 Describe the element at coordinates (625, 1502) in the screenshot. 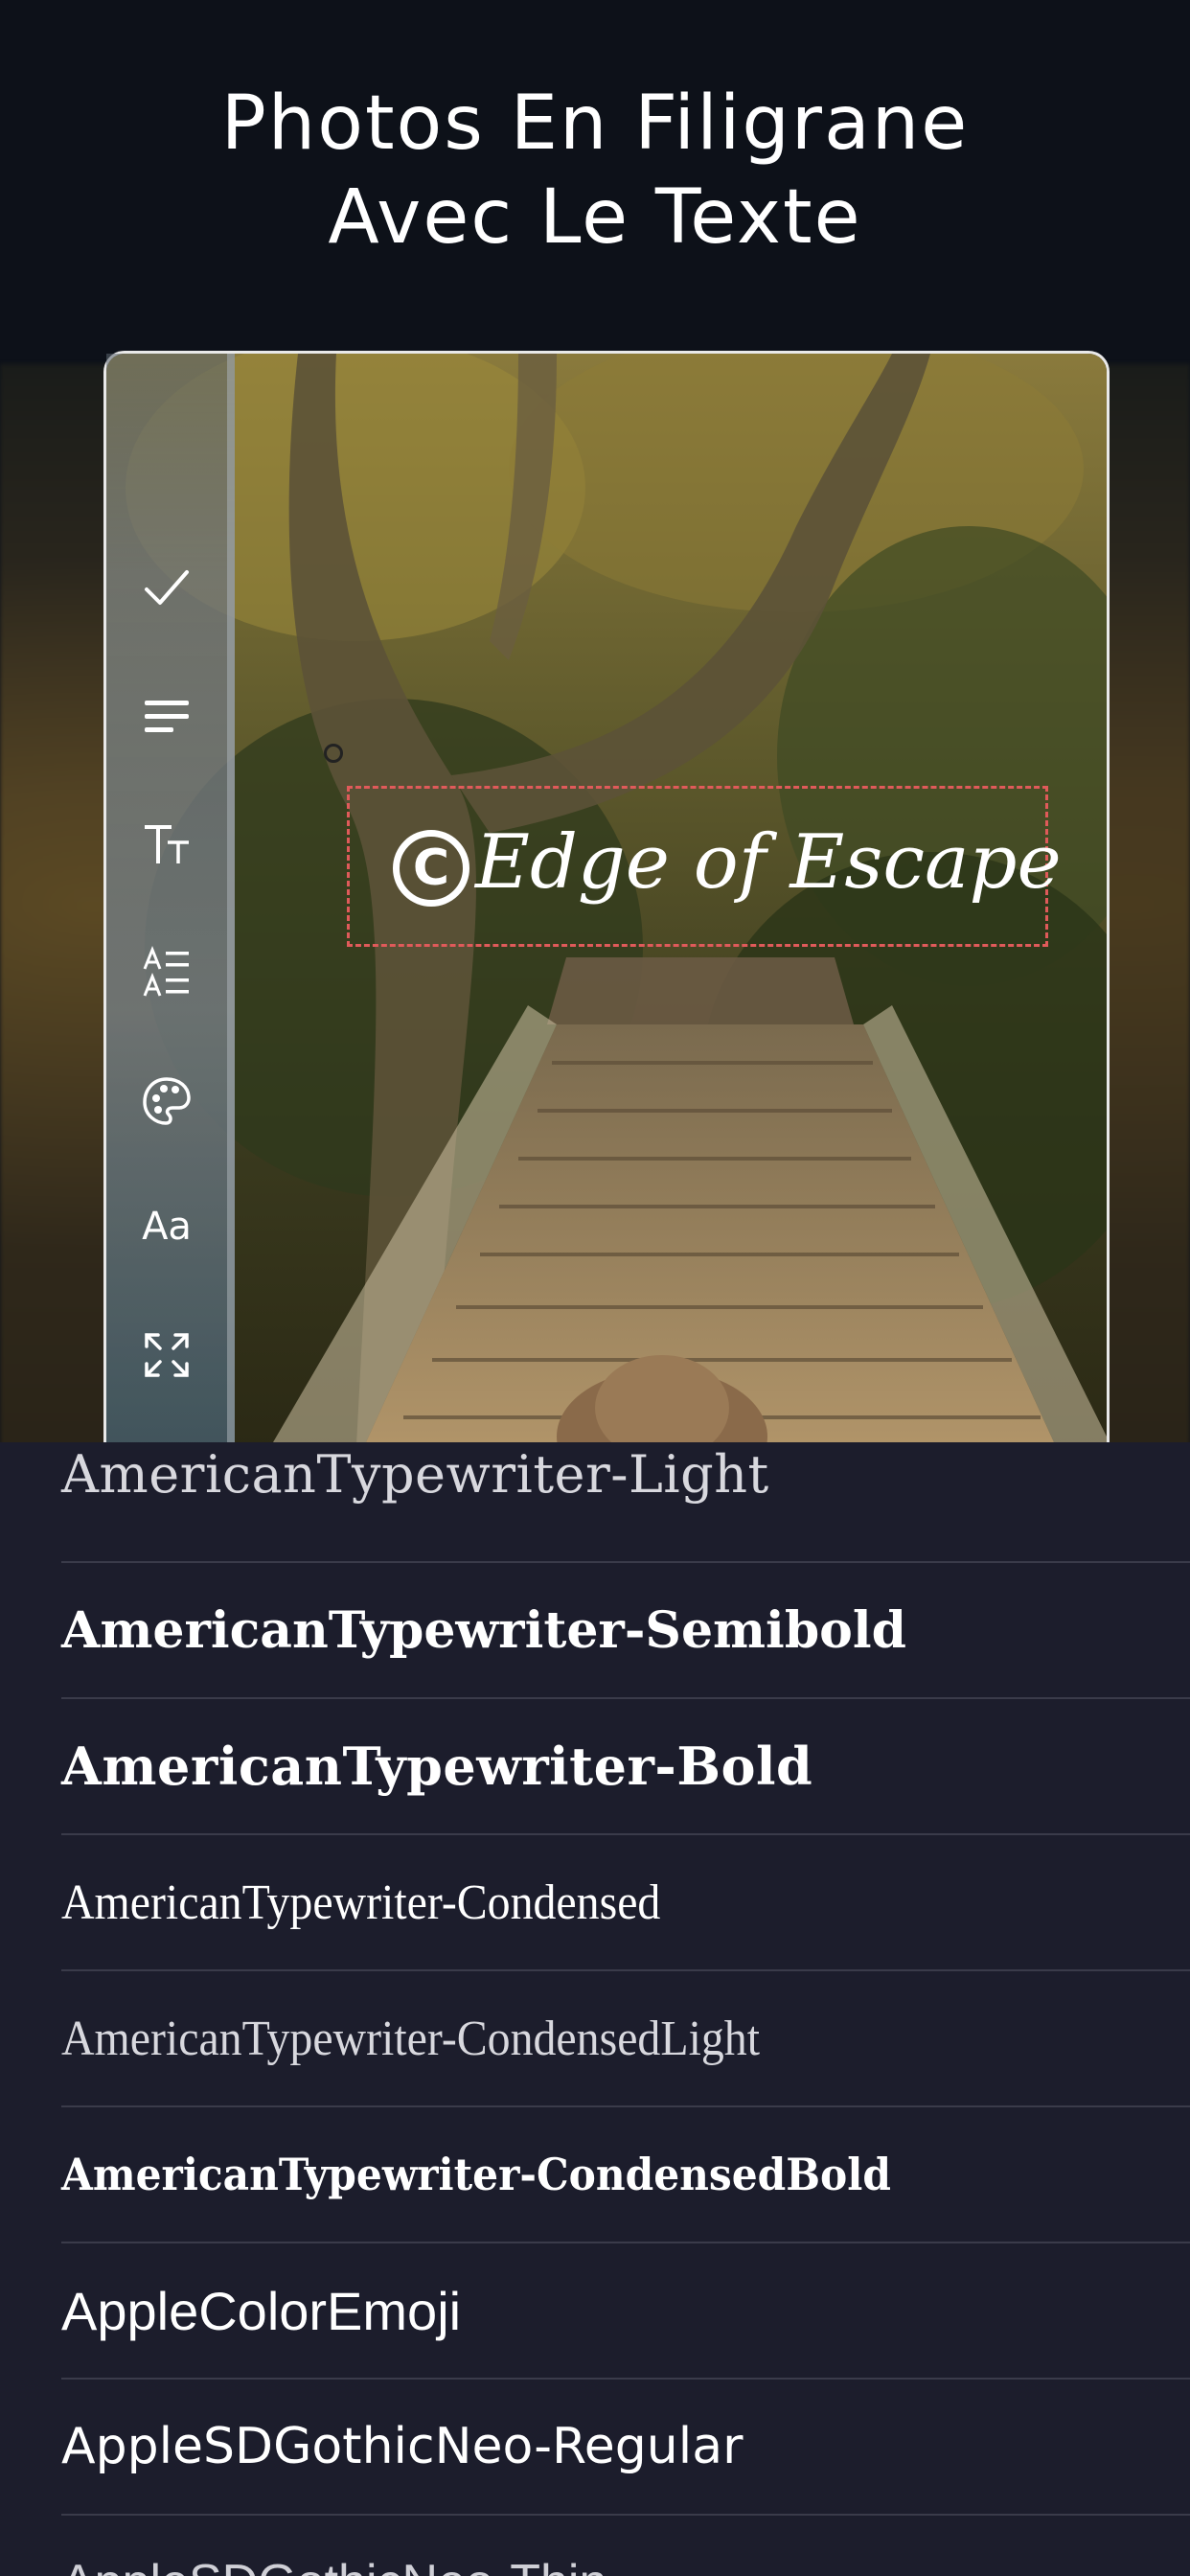

I see `font-option: AmericanTypewriter-Light` at that location.